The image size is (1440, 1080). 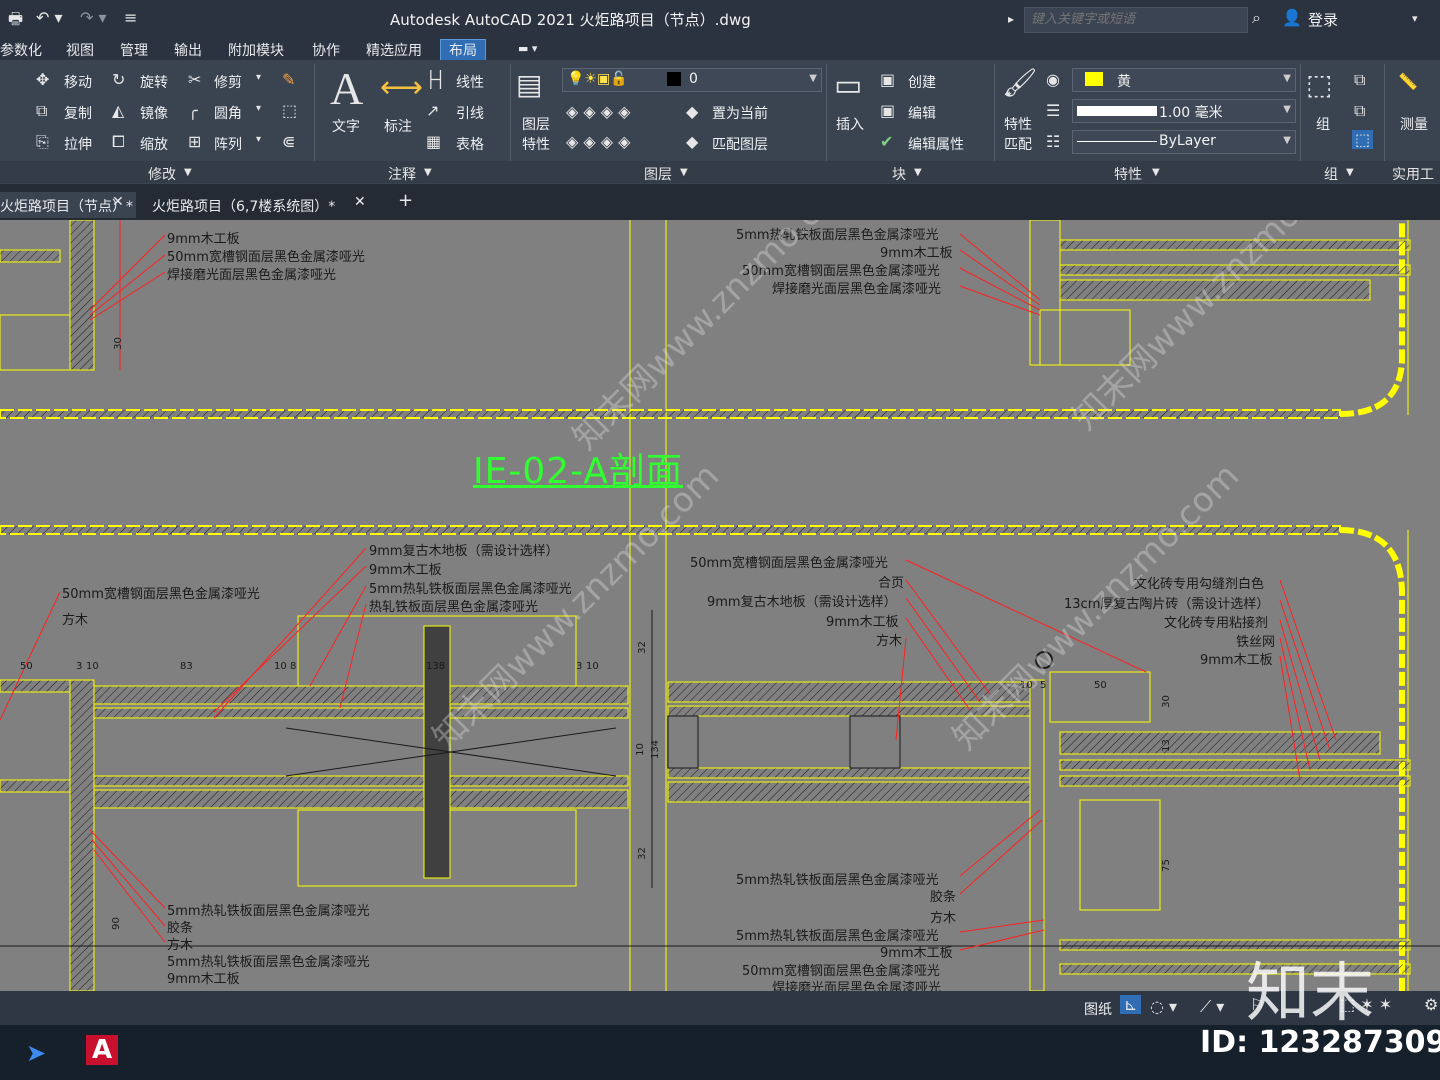 I want to click on gear-icon: ⚙, so click(x=1431, y=1004).